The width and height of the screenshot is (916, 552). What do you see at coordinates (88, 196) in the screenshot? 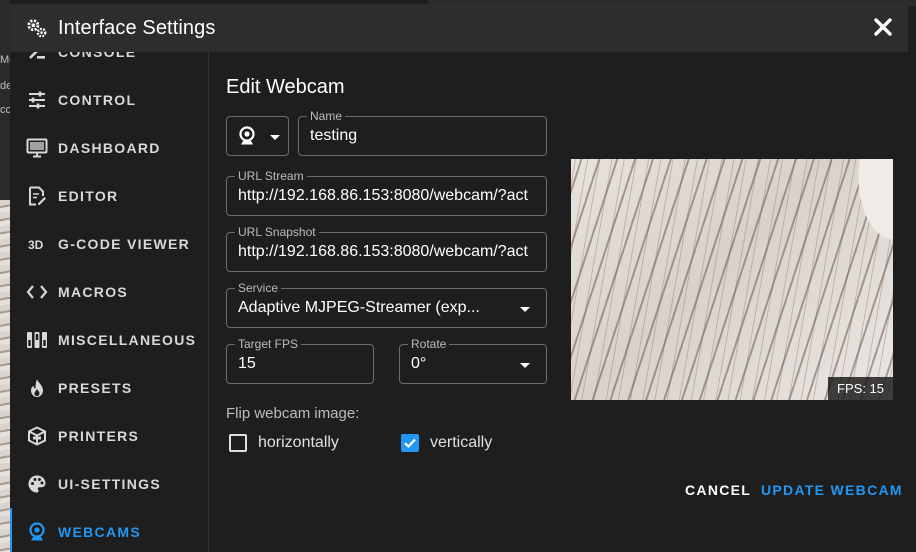
I see `sidebar-item-label: EDITOR` at bounding box center [88, 196].